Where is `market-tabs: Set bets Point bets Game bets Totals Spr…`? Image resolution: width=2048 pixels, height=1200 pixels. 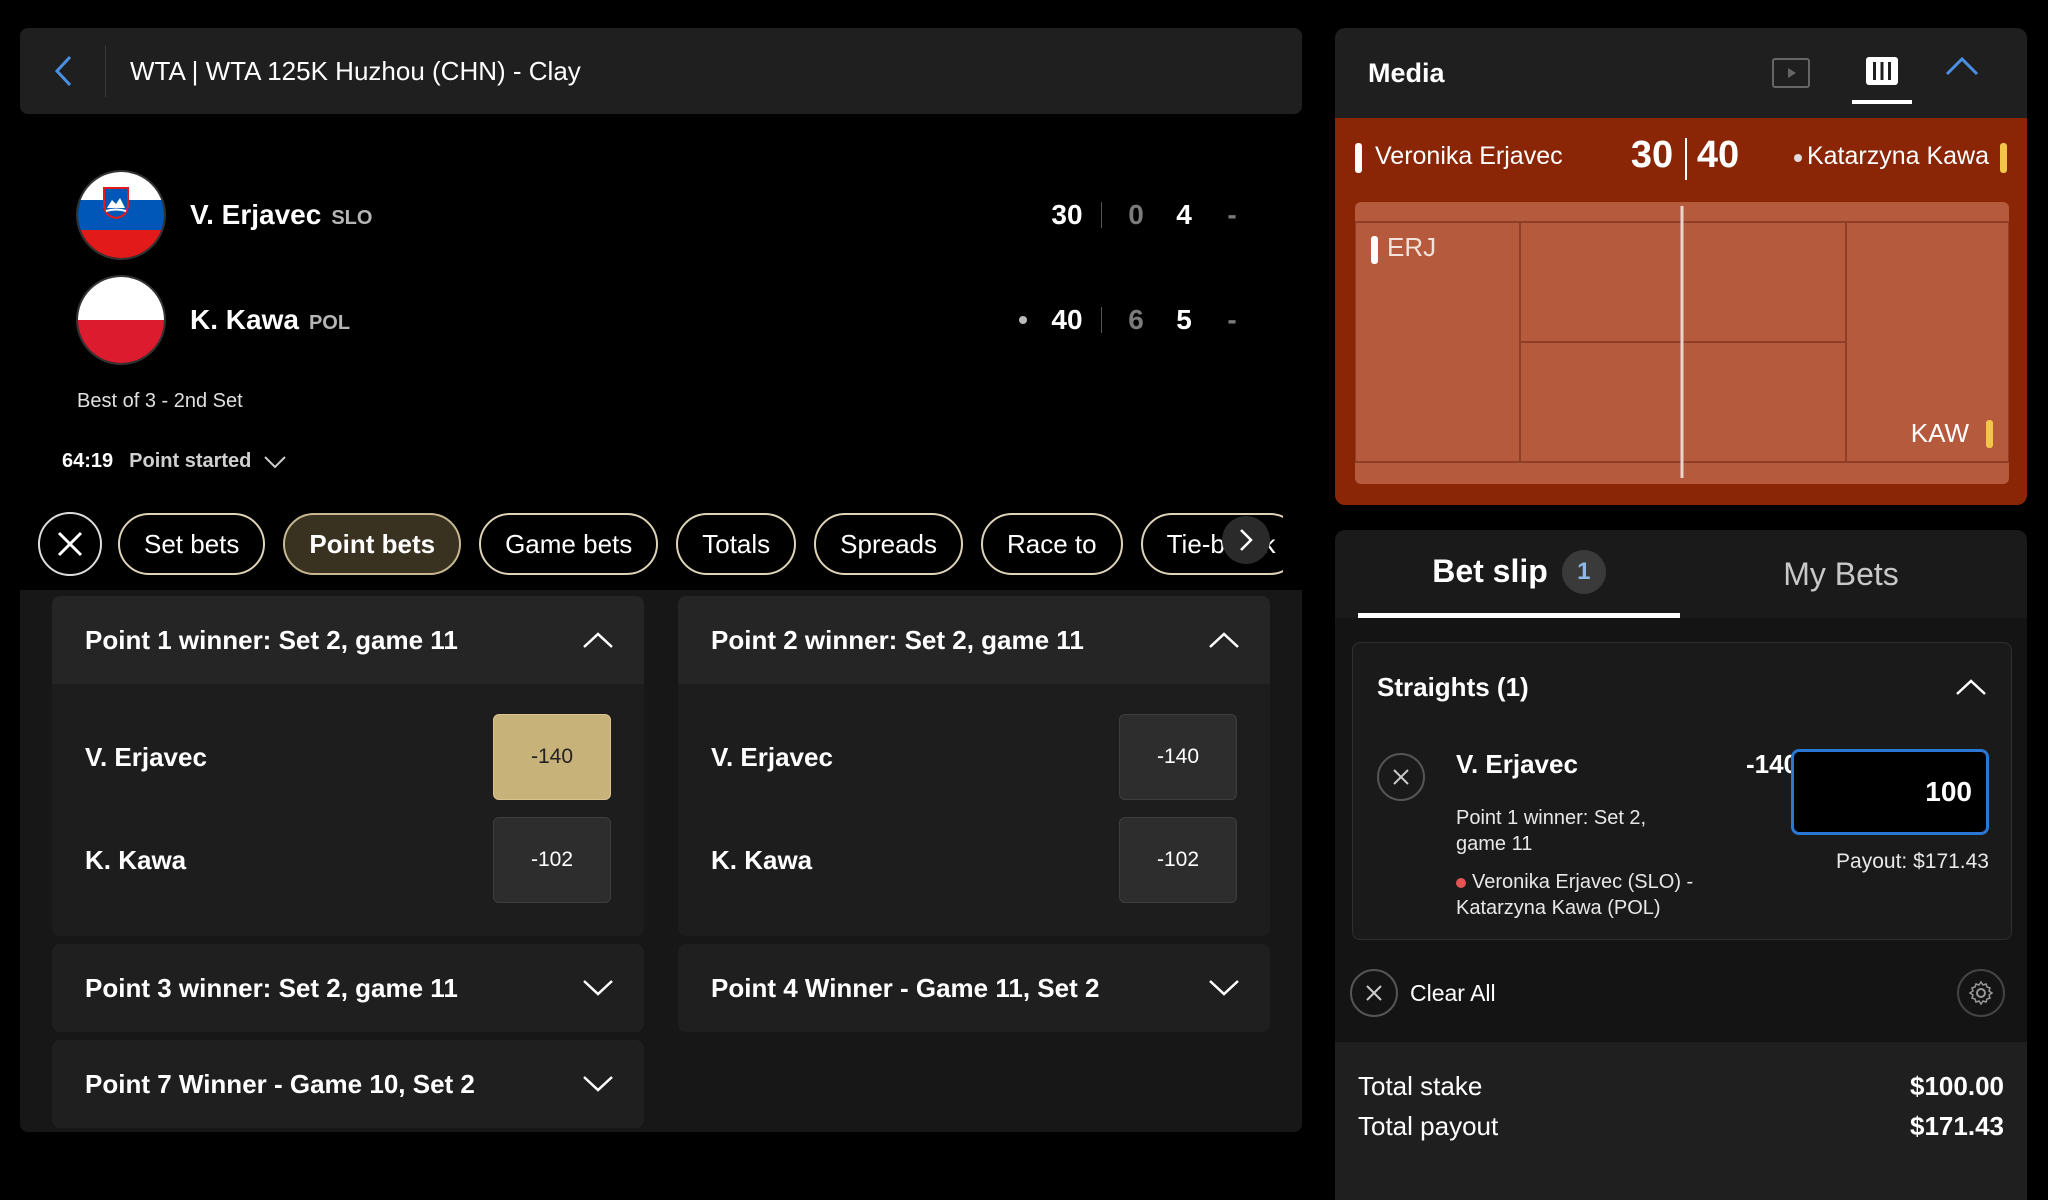 market-tabs: Set bets Point bets Game bets Totals Spr… is located at coordinates (660, 544).